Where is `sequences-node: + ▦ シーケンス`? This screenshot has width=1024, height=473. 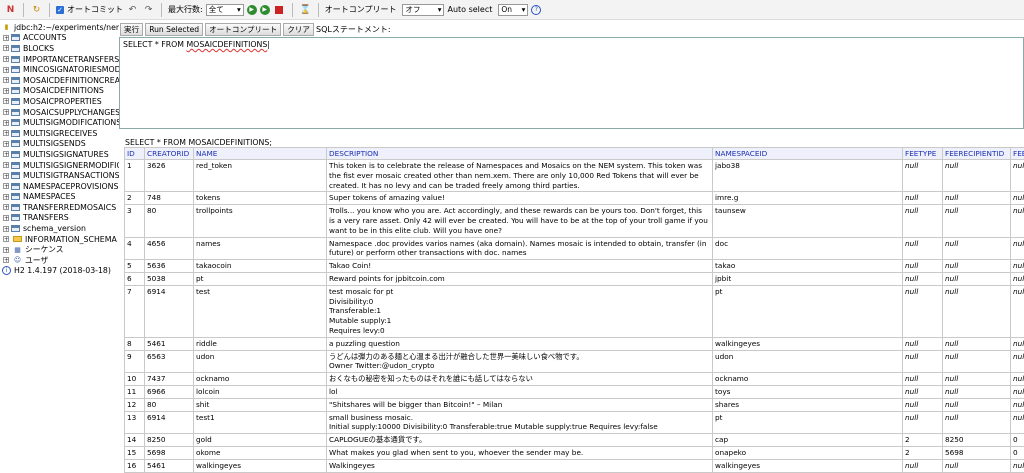 sequences-node: + ▦ シーケンス is located at coordinates (59, 249).